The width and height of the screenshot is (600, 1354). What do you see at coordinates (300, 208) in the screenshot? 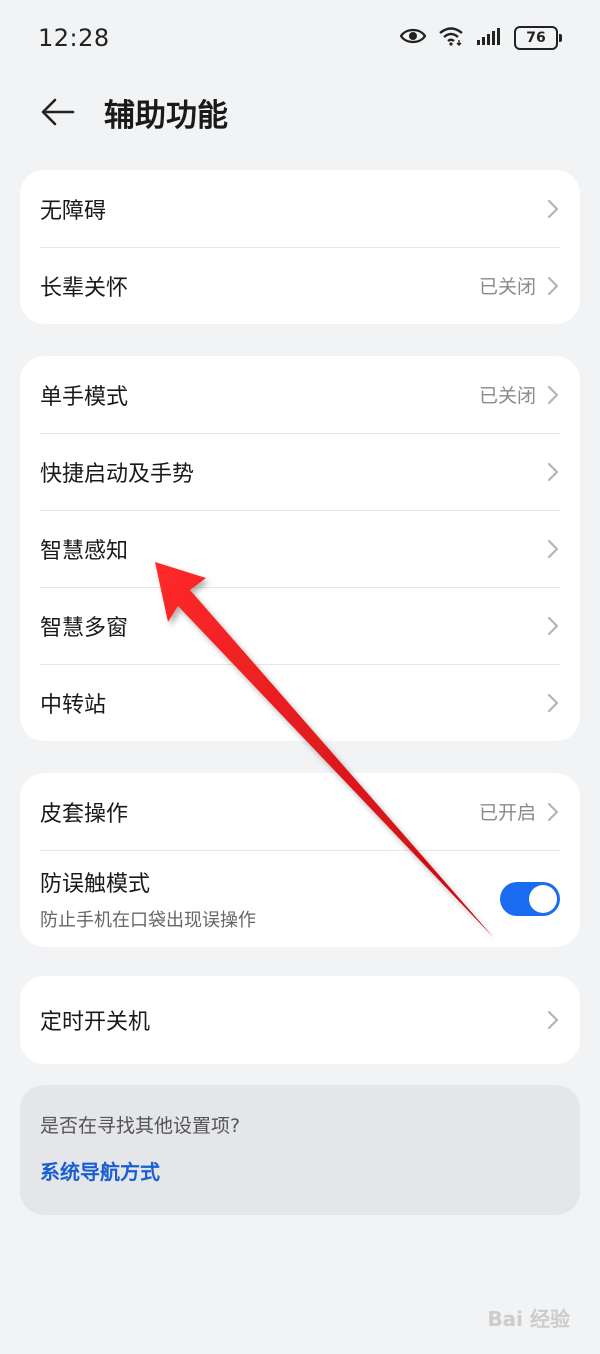
I see `row-accessibility: 无障碍` at bounding box center [300, 208].